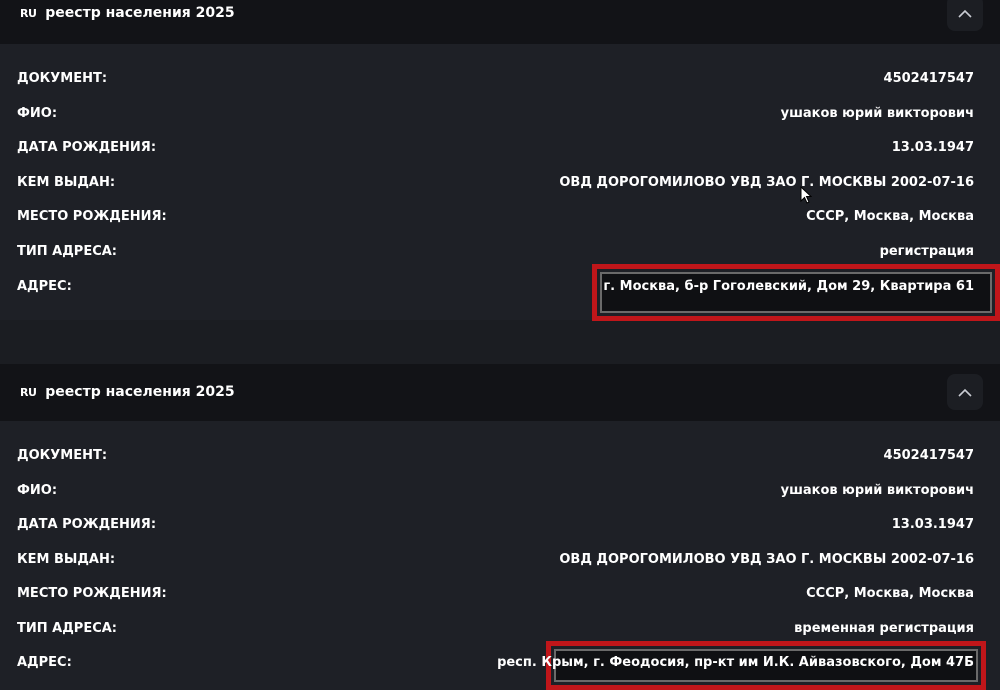 Image resolution: width=1000 pixels, height=690 pixels. Describe the element at coordinates (806, 195) in the screenshot. I see `mouse-cursor-icon` at that location.